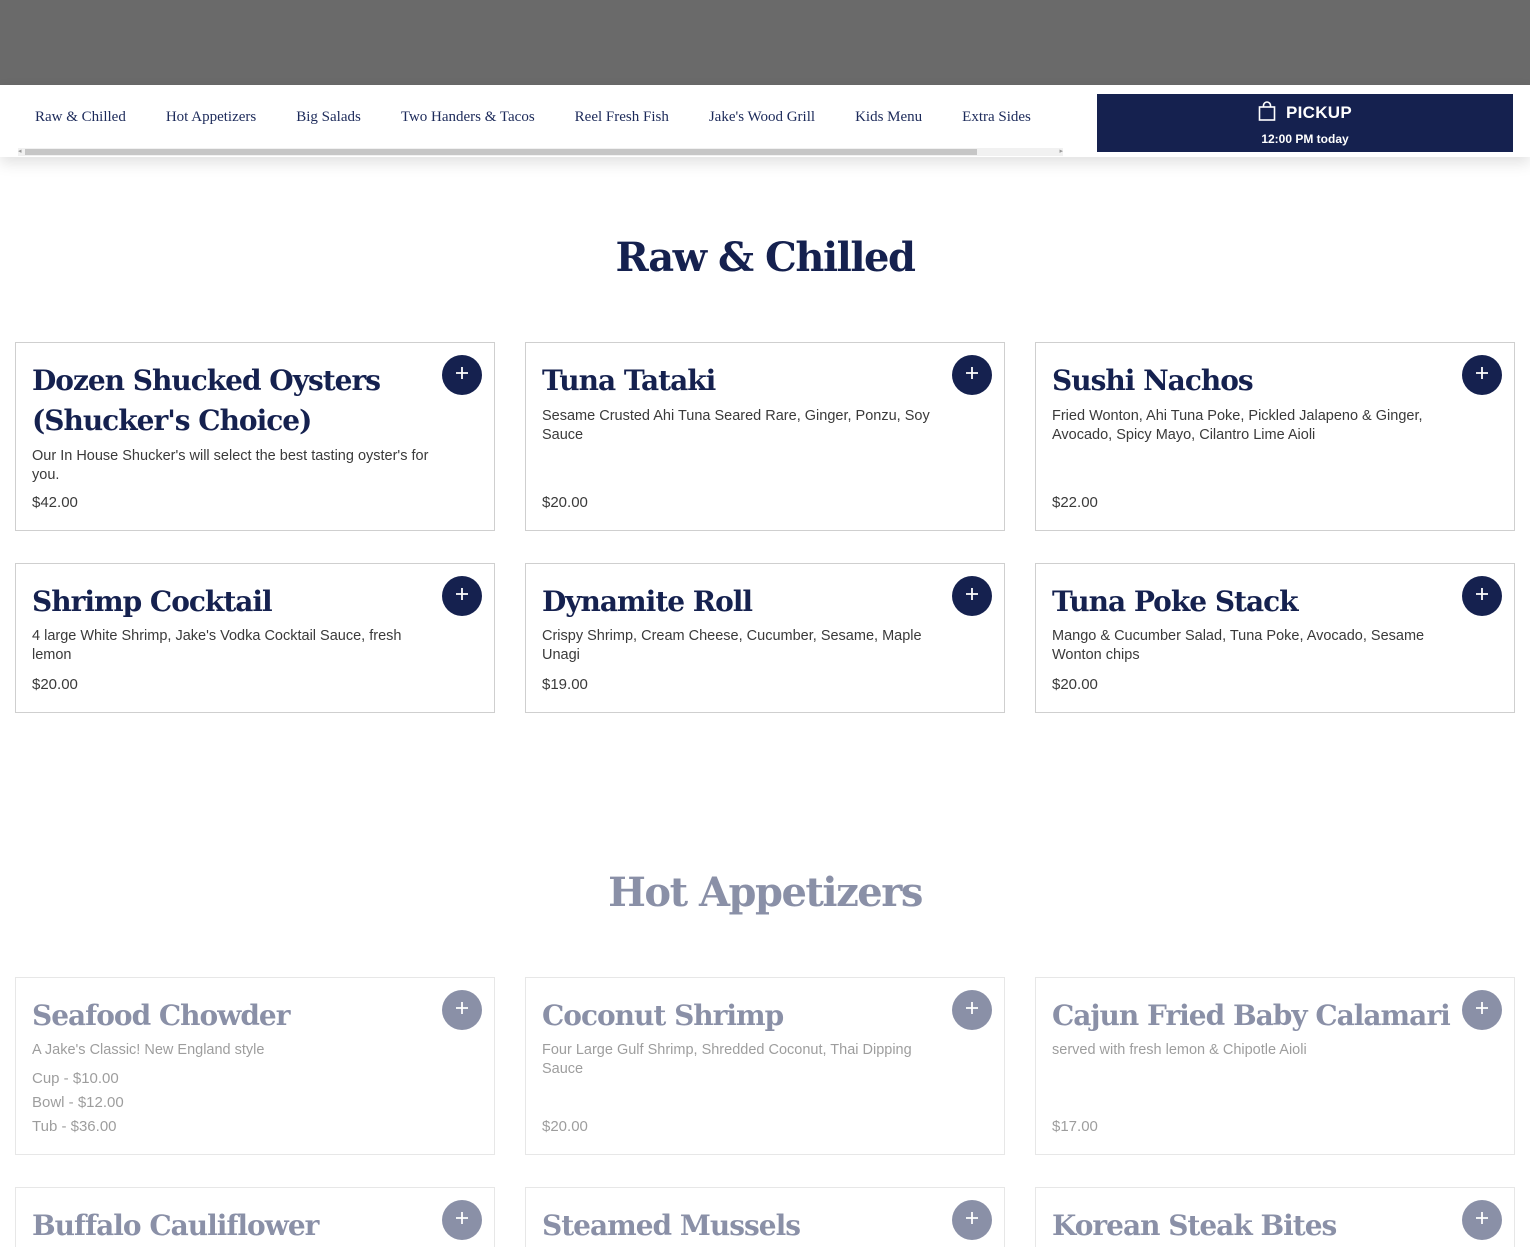 The width and height of the screenshot is (1530, 1247). I want to click on section-title-hot-appetizers: Hot Appetizers, so click(765, 892).